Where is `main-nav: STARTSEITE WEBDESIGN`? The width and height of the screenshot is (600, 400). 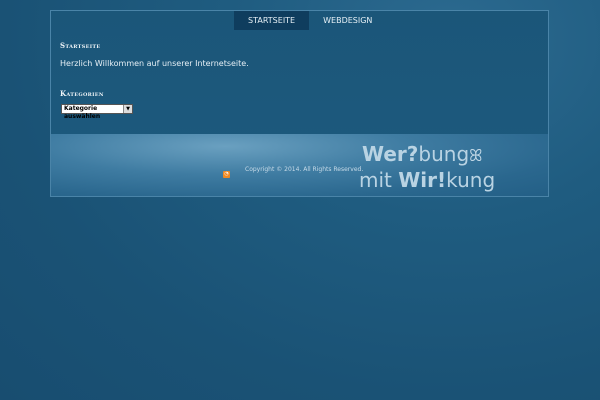
main-nav: STARTSEITE WEBDESIGN is located at coordinates (310, 20).